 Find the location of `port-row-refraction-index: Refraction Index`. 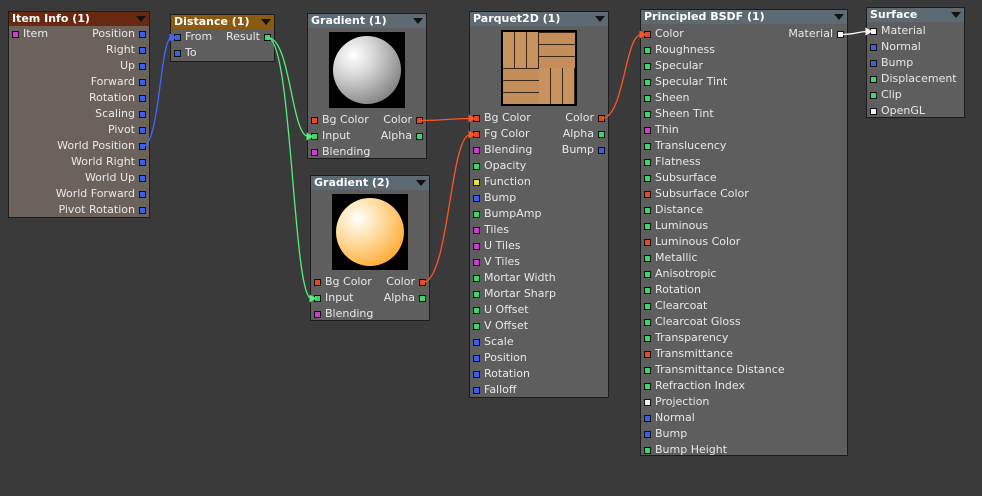

port-row-refraction-index: Refraction Index is located at coordinates (744, 386).